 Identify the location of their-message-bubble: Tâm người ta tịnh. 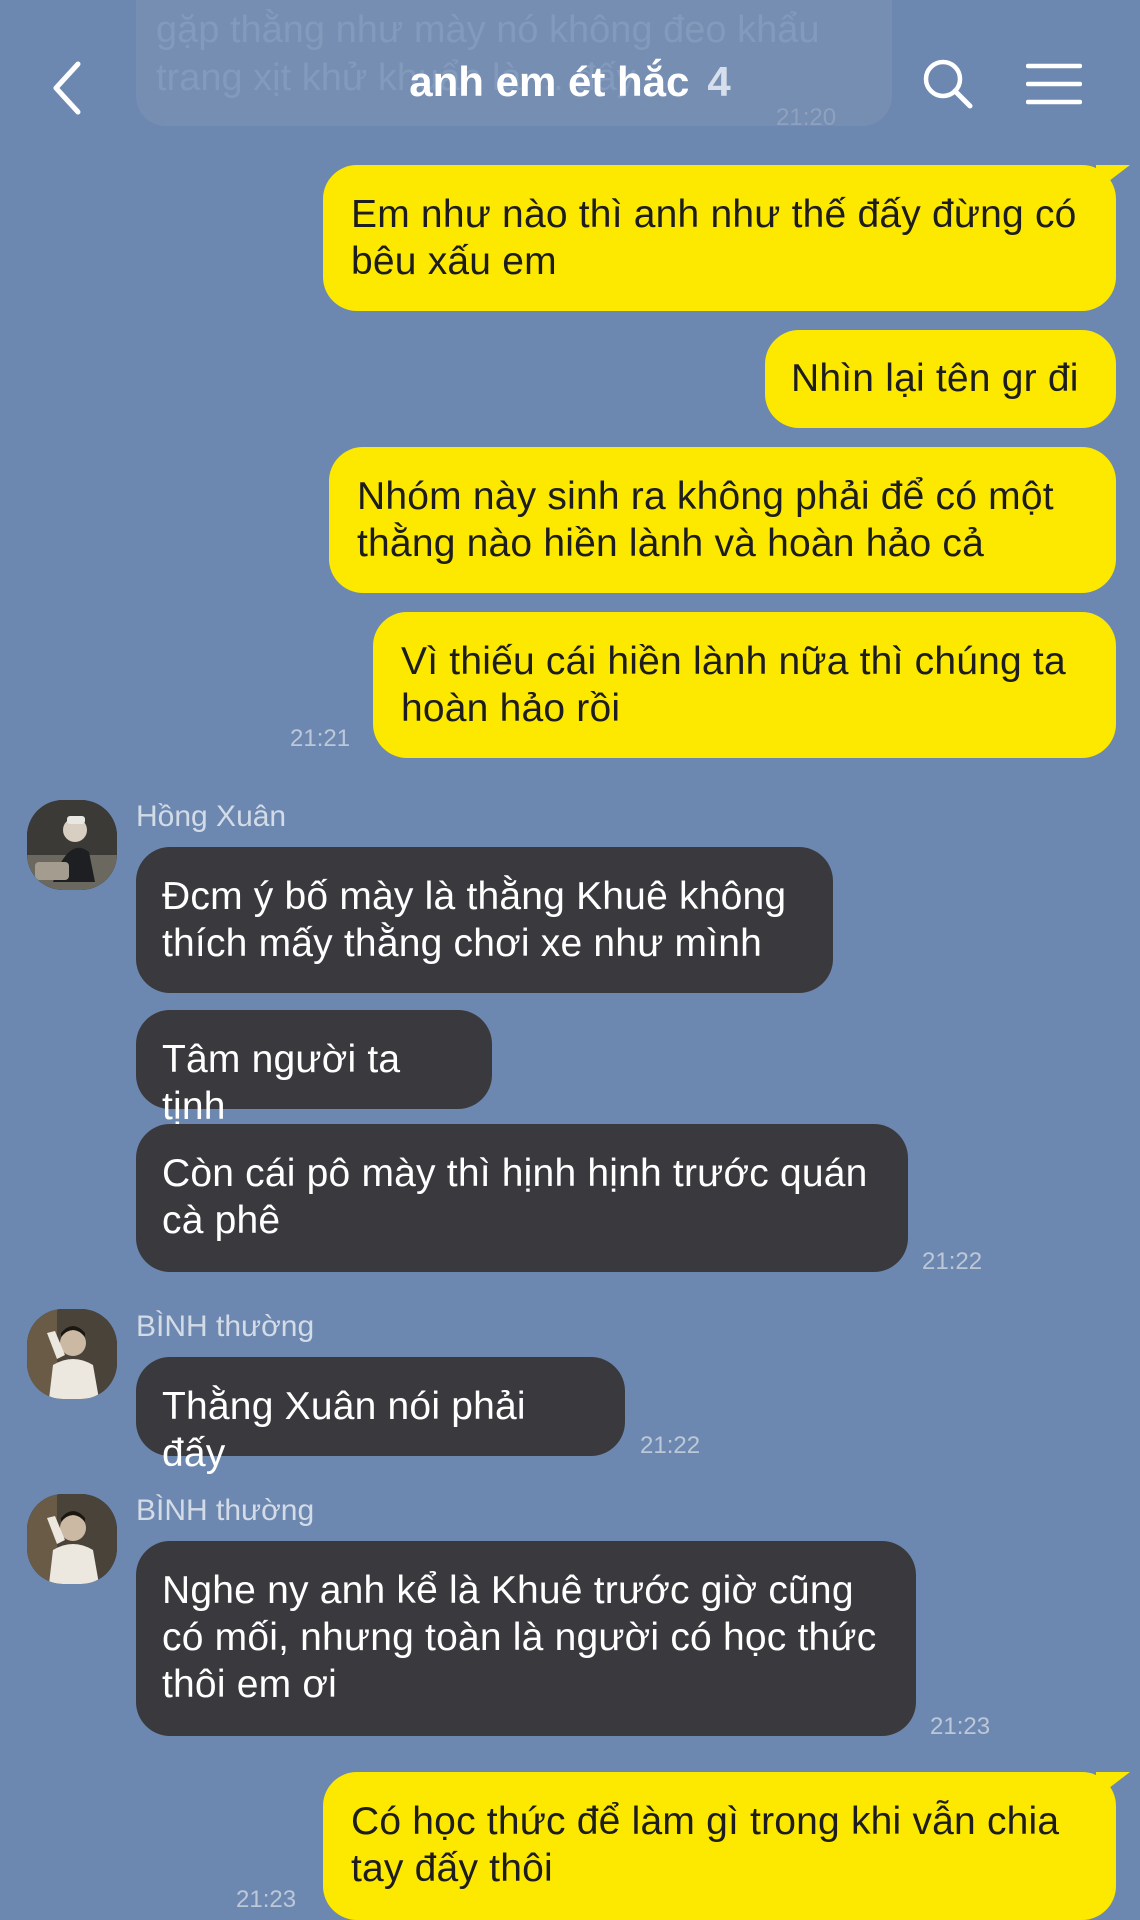
(314, 1069).